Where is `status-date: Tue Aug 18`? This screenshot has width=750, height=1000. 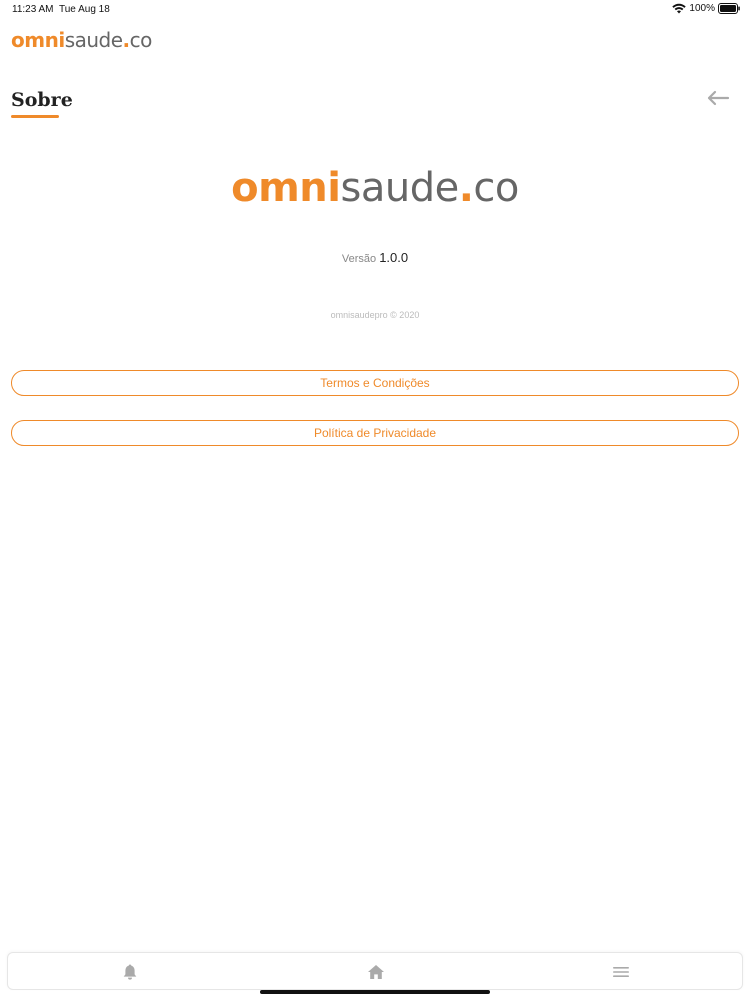
status-date: Tue Aug 18 is located at coordinates (84, 9).